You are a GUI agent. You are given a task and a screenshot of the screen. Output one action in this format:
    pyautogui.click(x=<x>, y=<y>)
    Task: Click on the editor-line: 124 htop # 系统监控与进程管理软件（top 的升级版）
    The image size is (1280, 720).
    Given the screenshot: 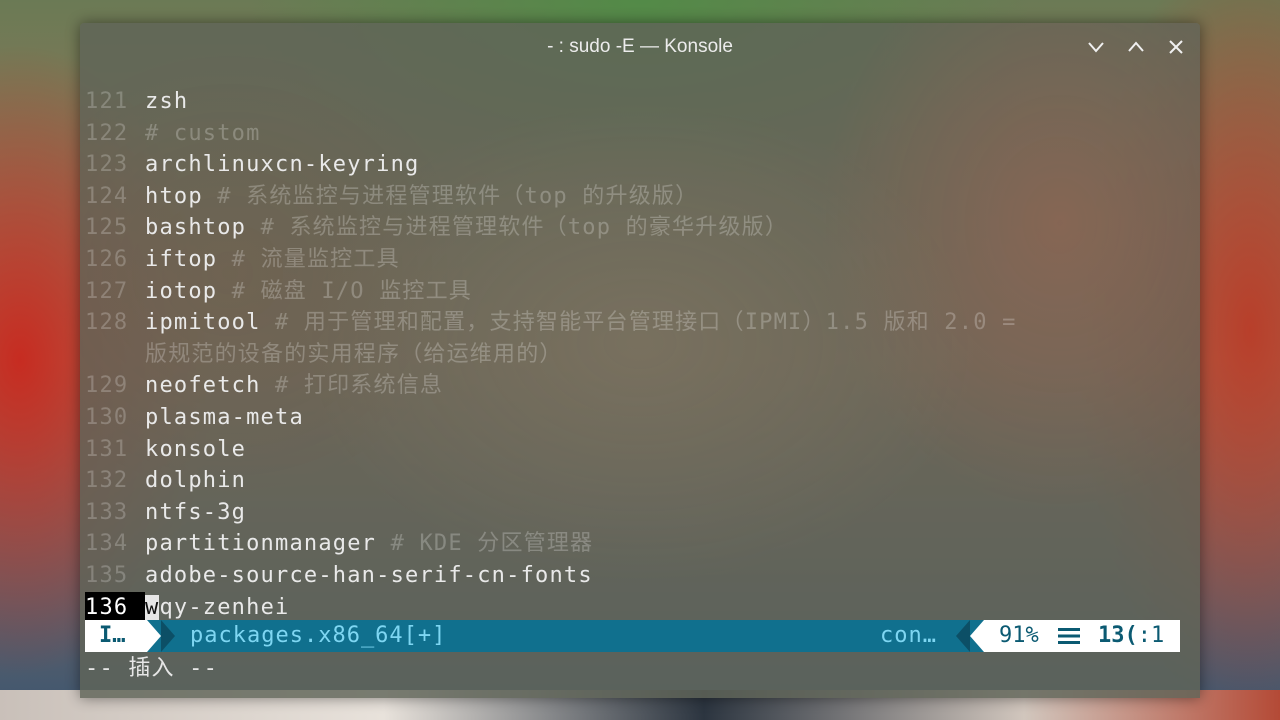 What is the action you would take?
    pyautogui.click(x=640, y=197)
    